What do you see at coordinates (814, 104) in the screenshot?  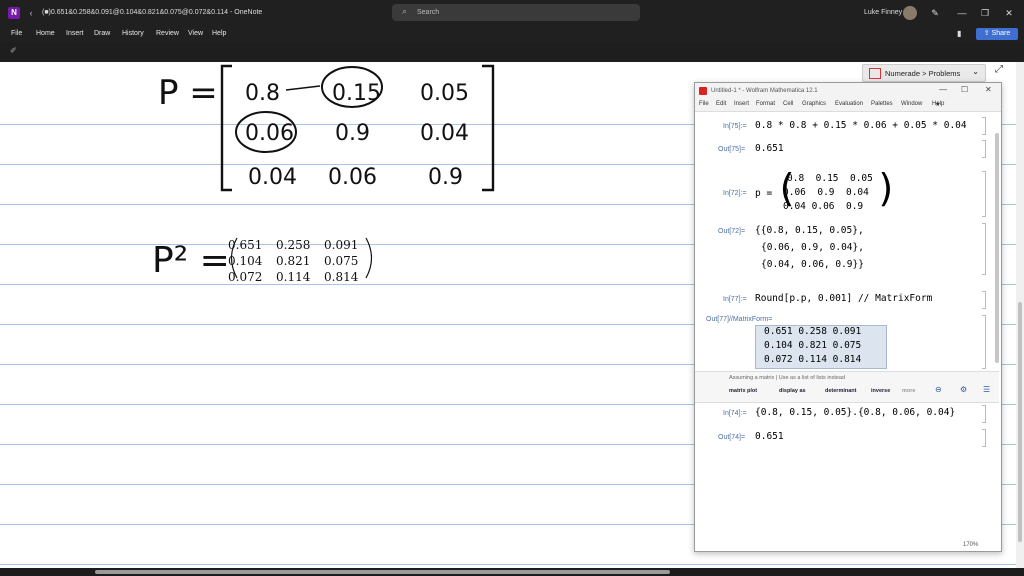 I see `m-menu-graphics: Graphics` at bounding box center [814, 104].